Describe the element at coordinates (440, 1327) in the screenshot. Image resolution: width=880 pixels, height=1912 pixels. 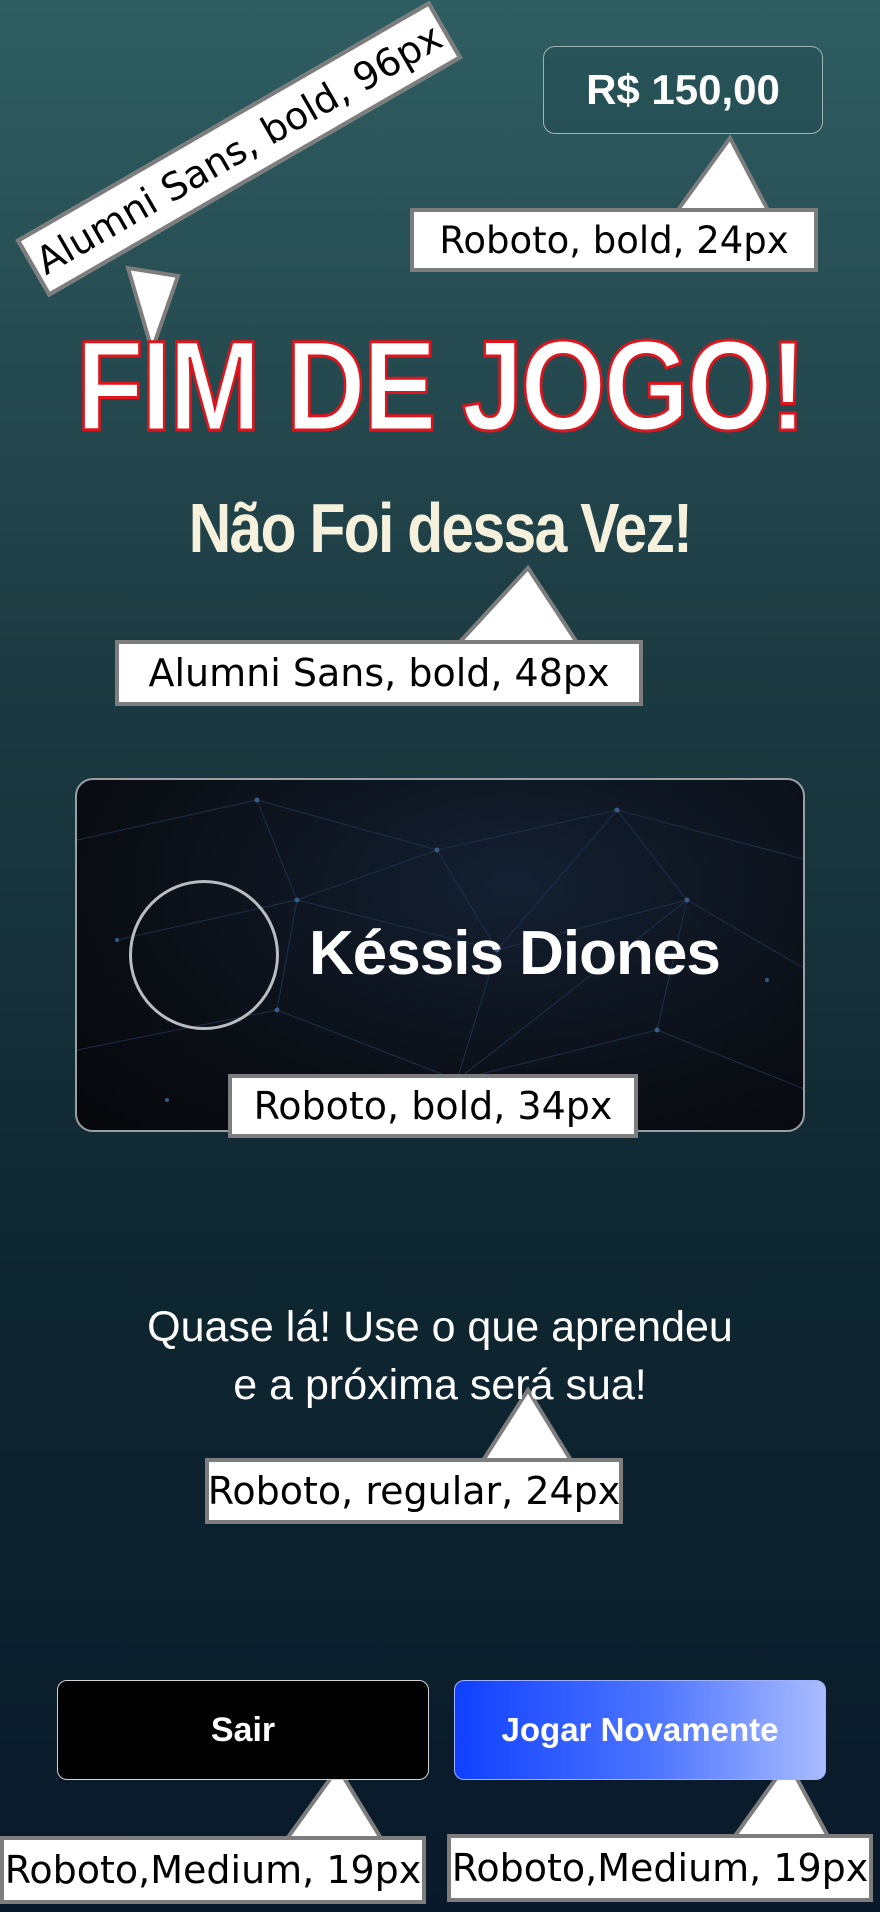
I see `message-line-1: Quase lá! Use o que aprendeu` at that location.